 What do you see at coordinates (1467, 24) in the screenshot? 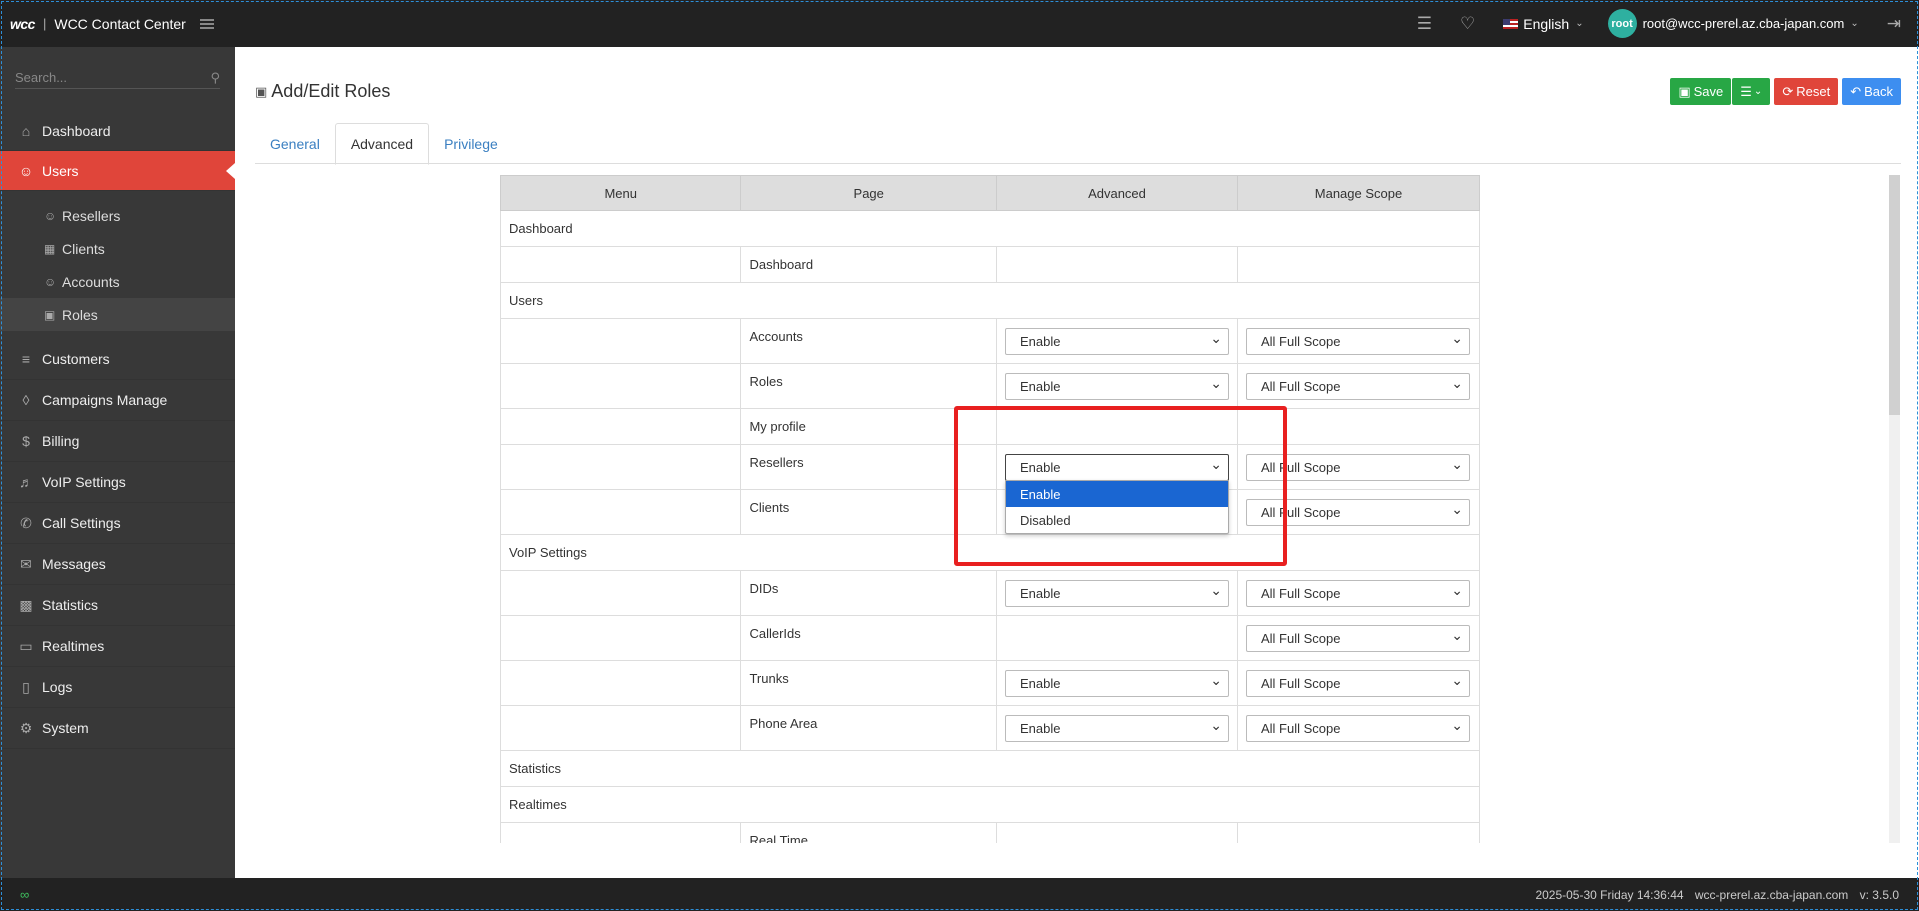
I see `bell-icon: ♡` at bounding box center [1467, 24].